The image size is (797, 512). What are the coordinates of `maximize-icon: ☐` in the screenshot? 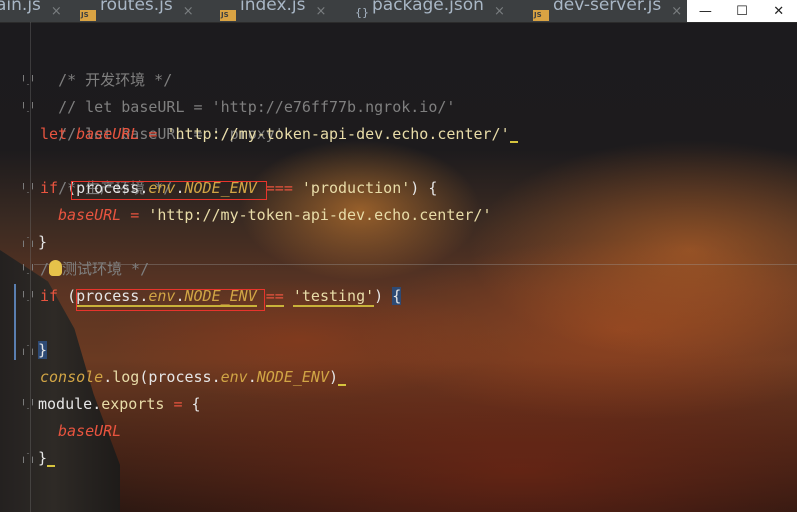 It's located at (742, 11).